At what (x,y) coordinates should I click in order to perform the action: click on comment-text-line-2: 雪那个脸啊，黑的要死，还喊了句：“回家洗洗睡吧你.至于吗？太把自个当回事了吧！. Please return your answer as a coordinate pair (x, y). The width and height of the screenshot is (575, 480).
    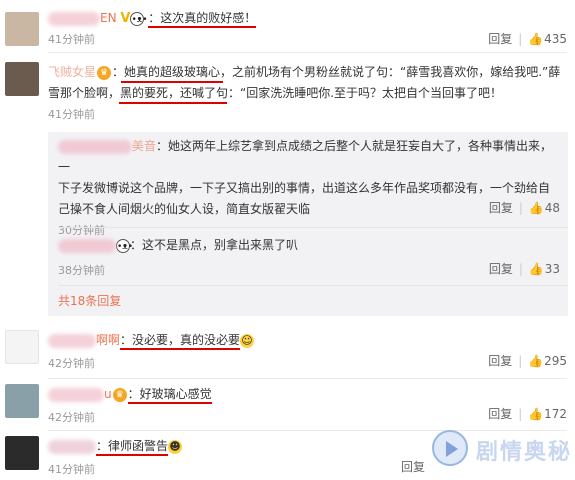
    Looking at the image, I should click on (275, 93).